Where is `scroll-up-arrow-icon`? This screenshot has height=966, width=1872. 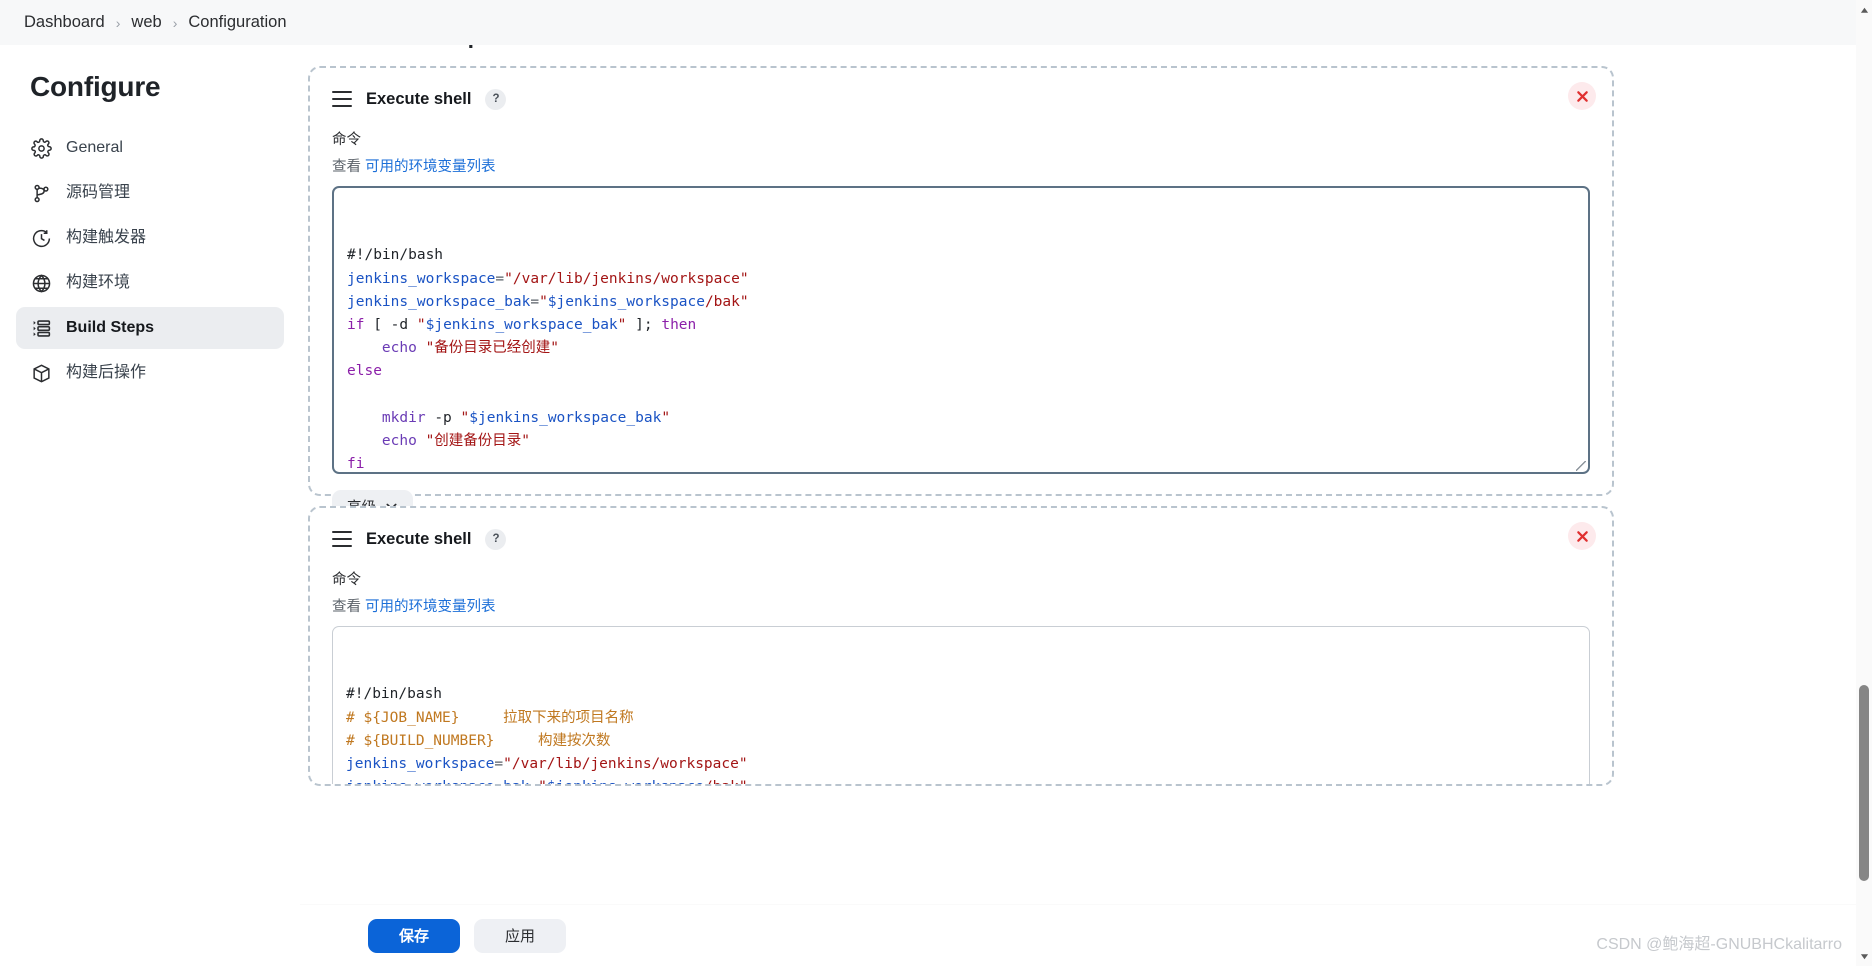 scroll-up-arrow-icon is located at coordinates (1864, 10).